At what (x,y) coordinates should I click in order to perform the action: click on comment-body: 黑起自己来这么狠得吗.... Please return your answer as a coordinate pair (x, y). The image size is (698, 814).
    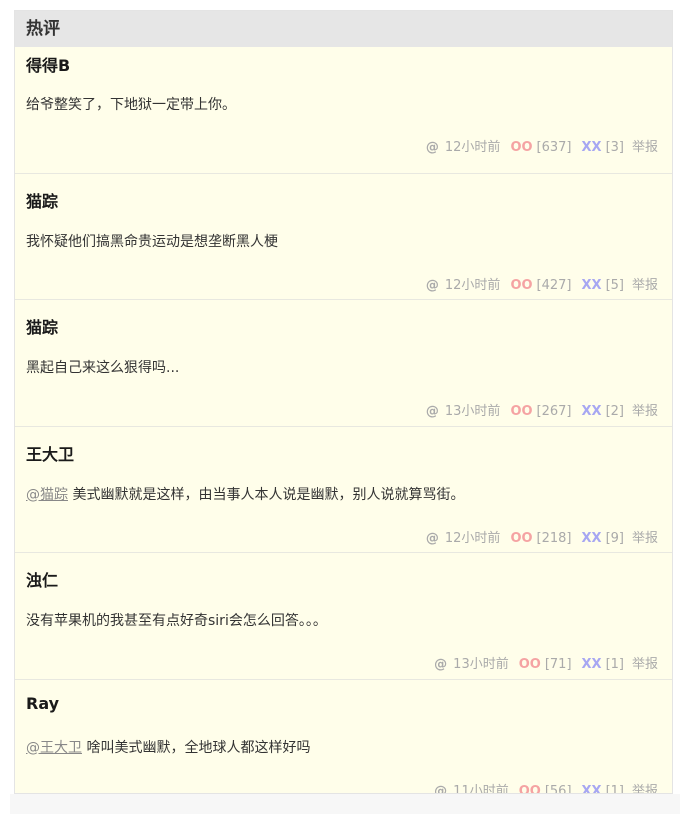
    Looking at the image, I should click on (103, 368).